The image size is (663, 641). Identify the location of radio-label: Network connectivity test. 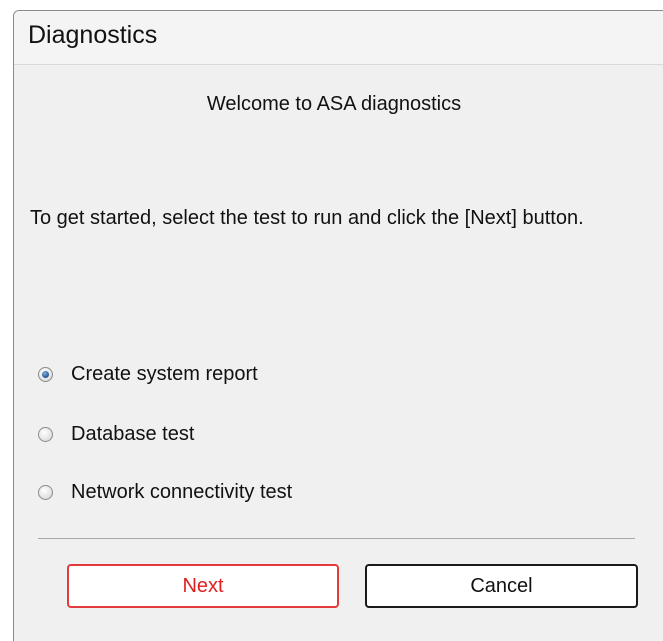
(182, 491).